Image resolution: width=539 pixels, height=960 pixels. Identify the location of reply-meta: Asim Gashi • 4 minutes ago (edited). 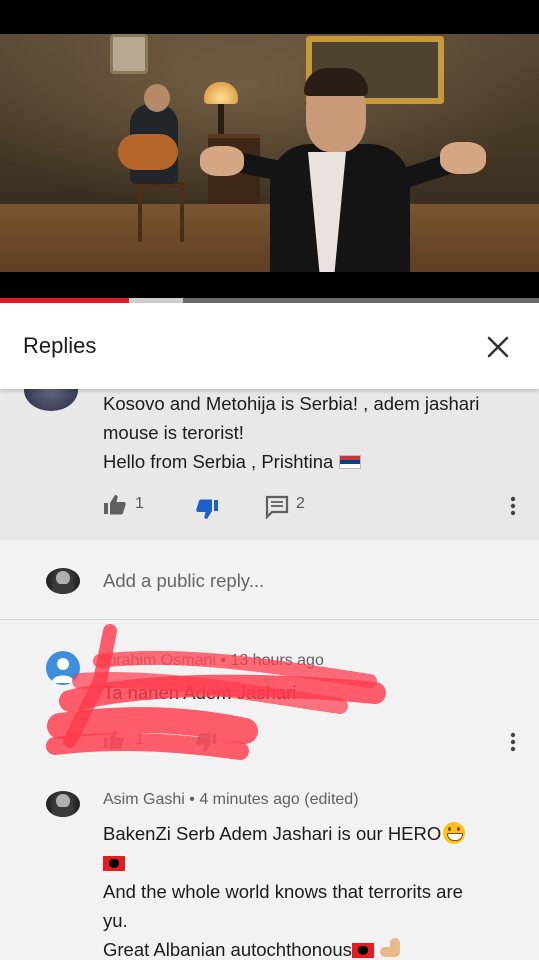
(231, 800).